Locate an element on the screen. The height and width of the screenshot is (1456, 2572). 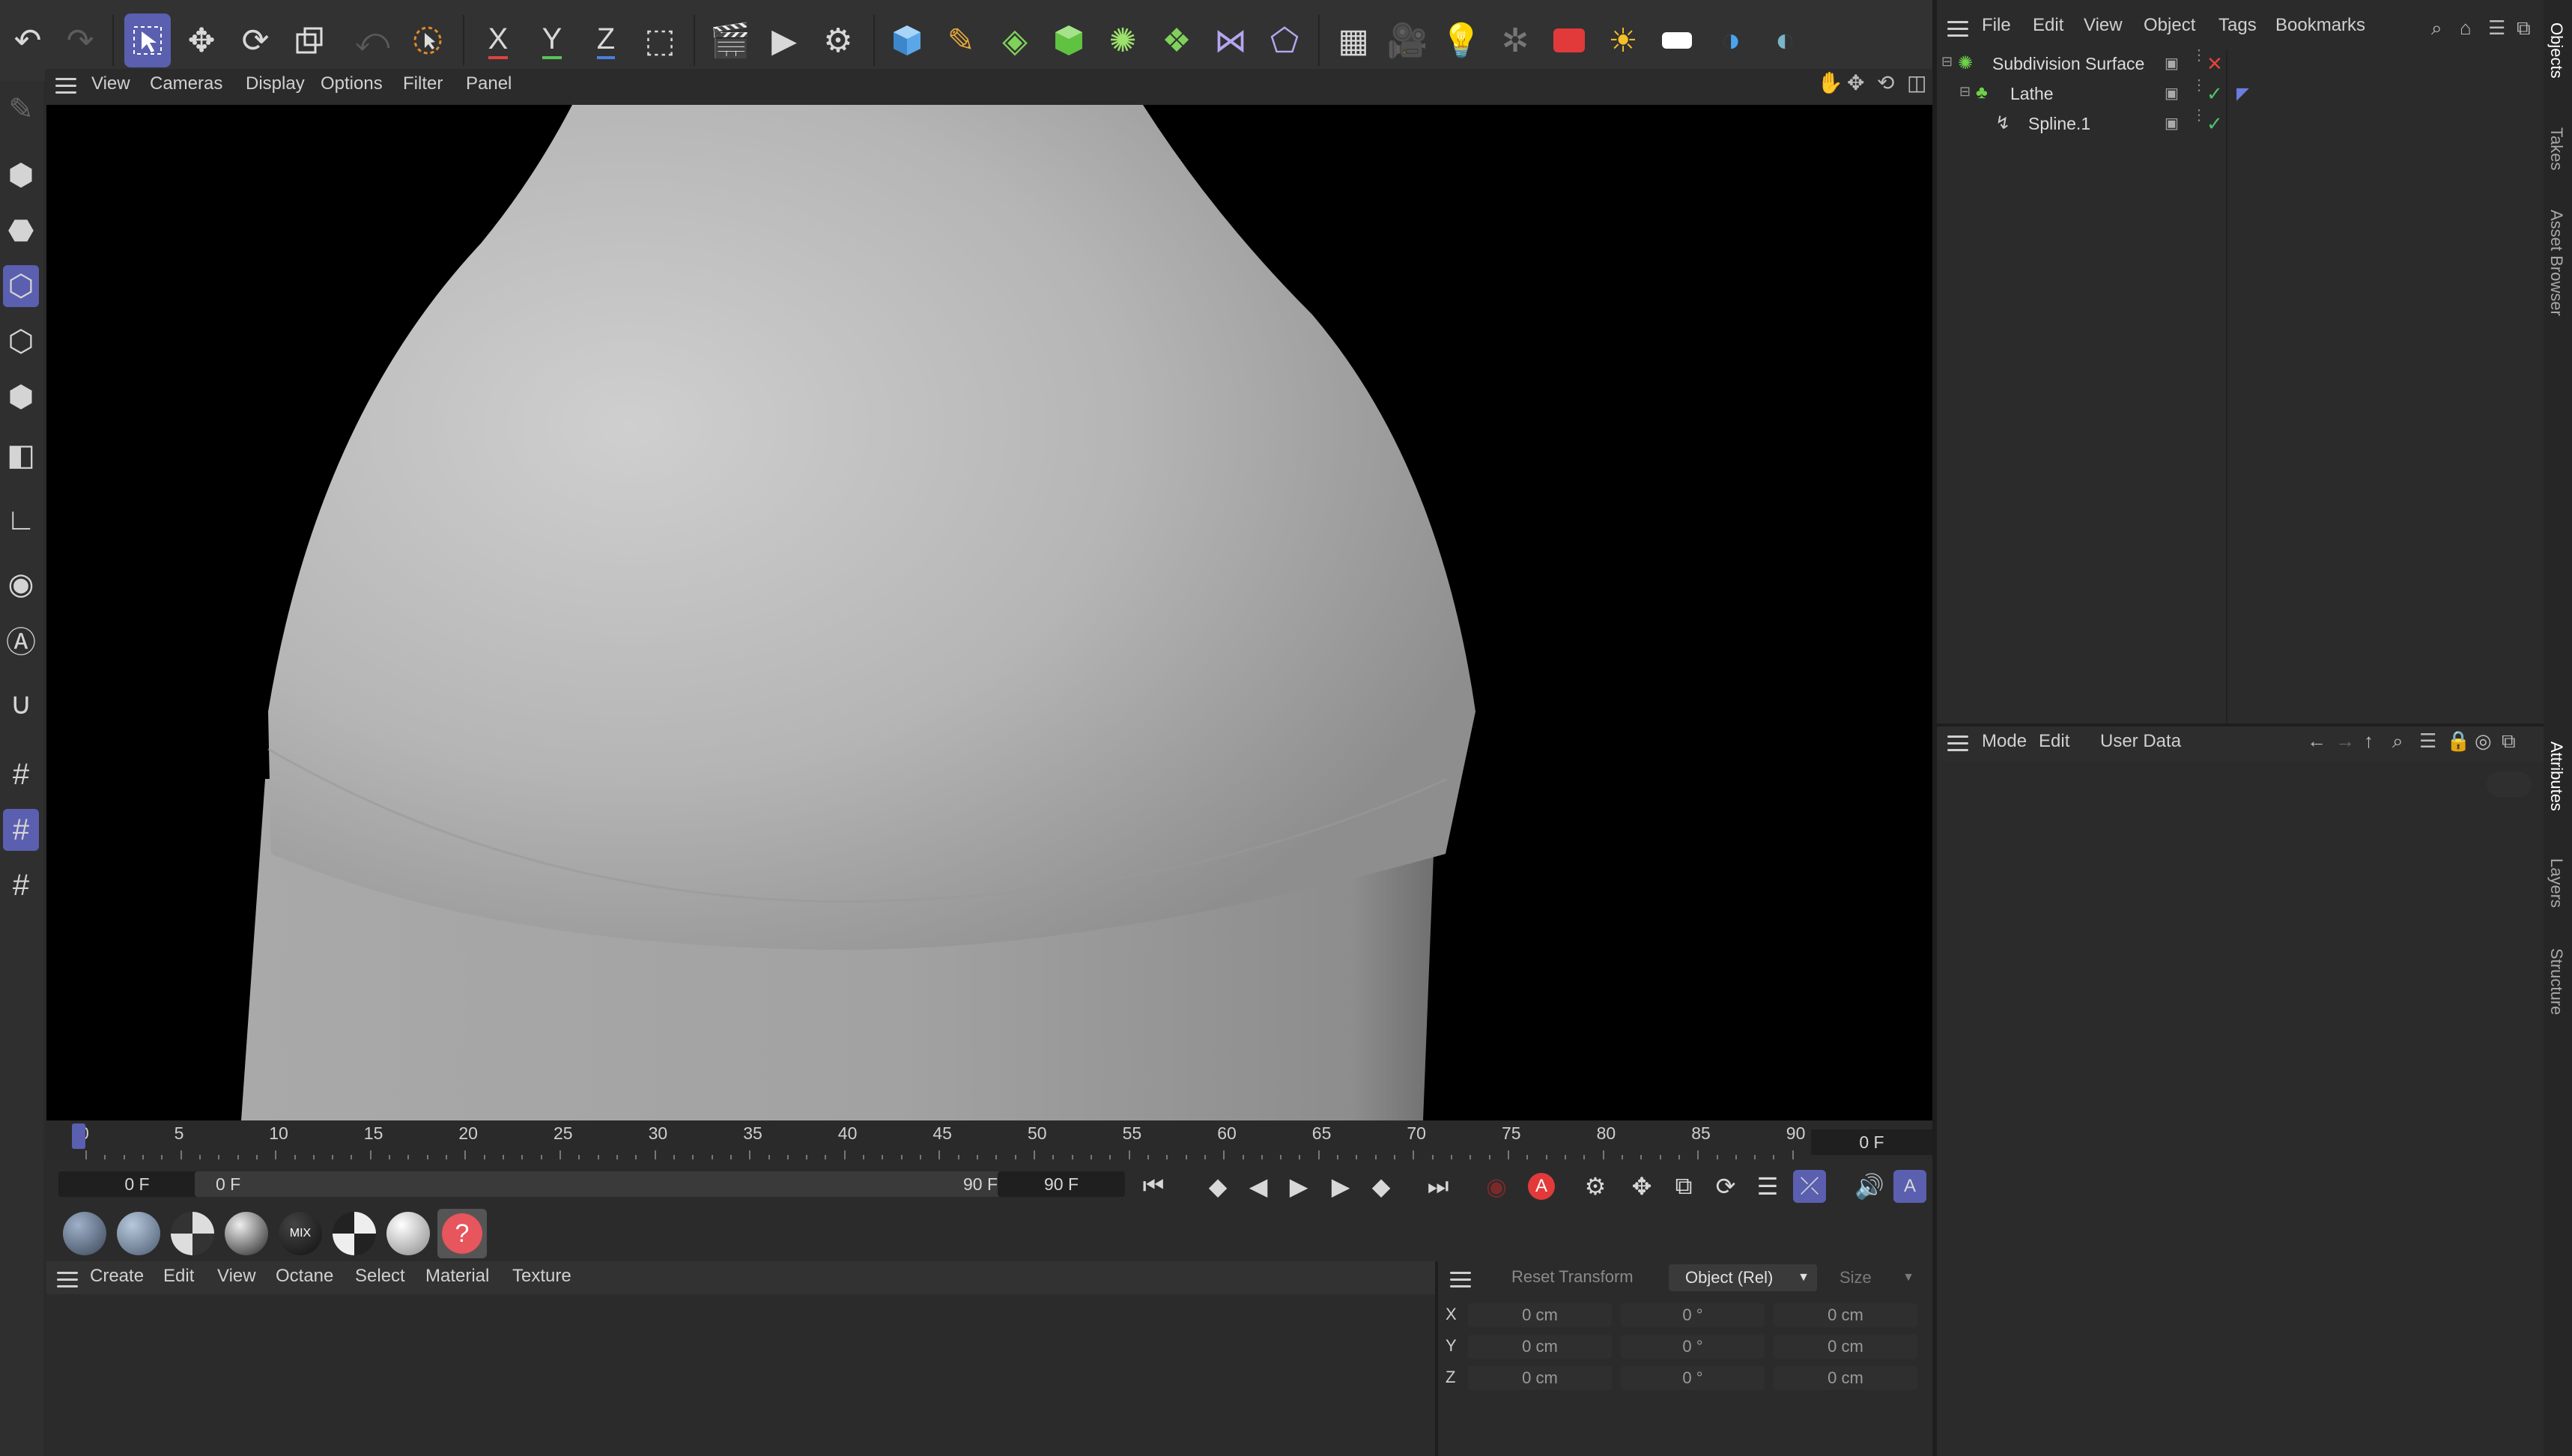
render-view-icon: 🎬 is located at coordinates (730, 40).